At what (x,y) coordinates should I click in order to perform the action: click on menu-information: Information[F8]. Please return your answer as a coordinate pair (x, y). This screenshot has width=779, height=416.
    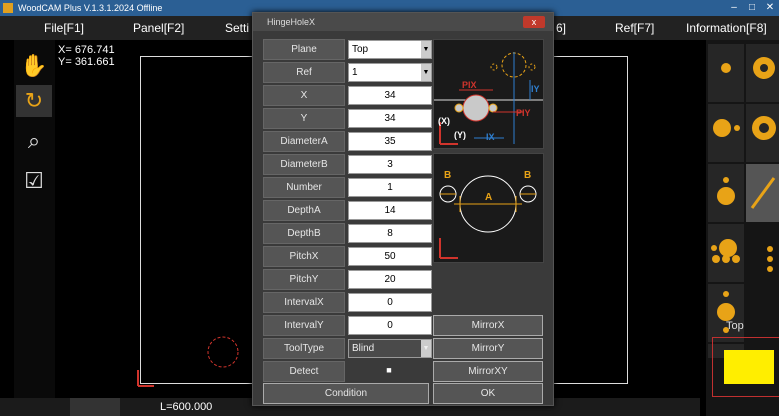
    Looking at the image, I should click on (726, 28).